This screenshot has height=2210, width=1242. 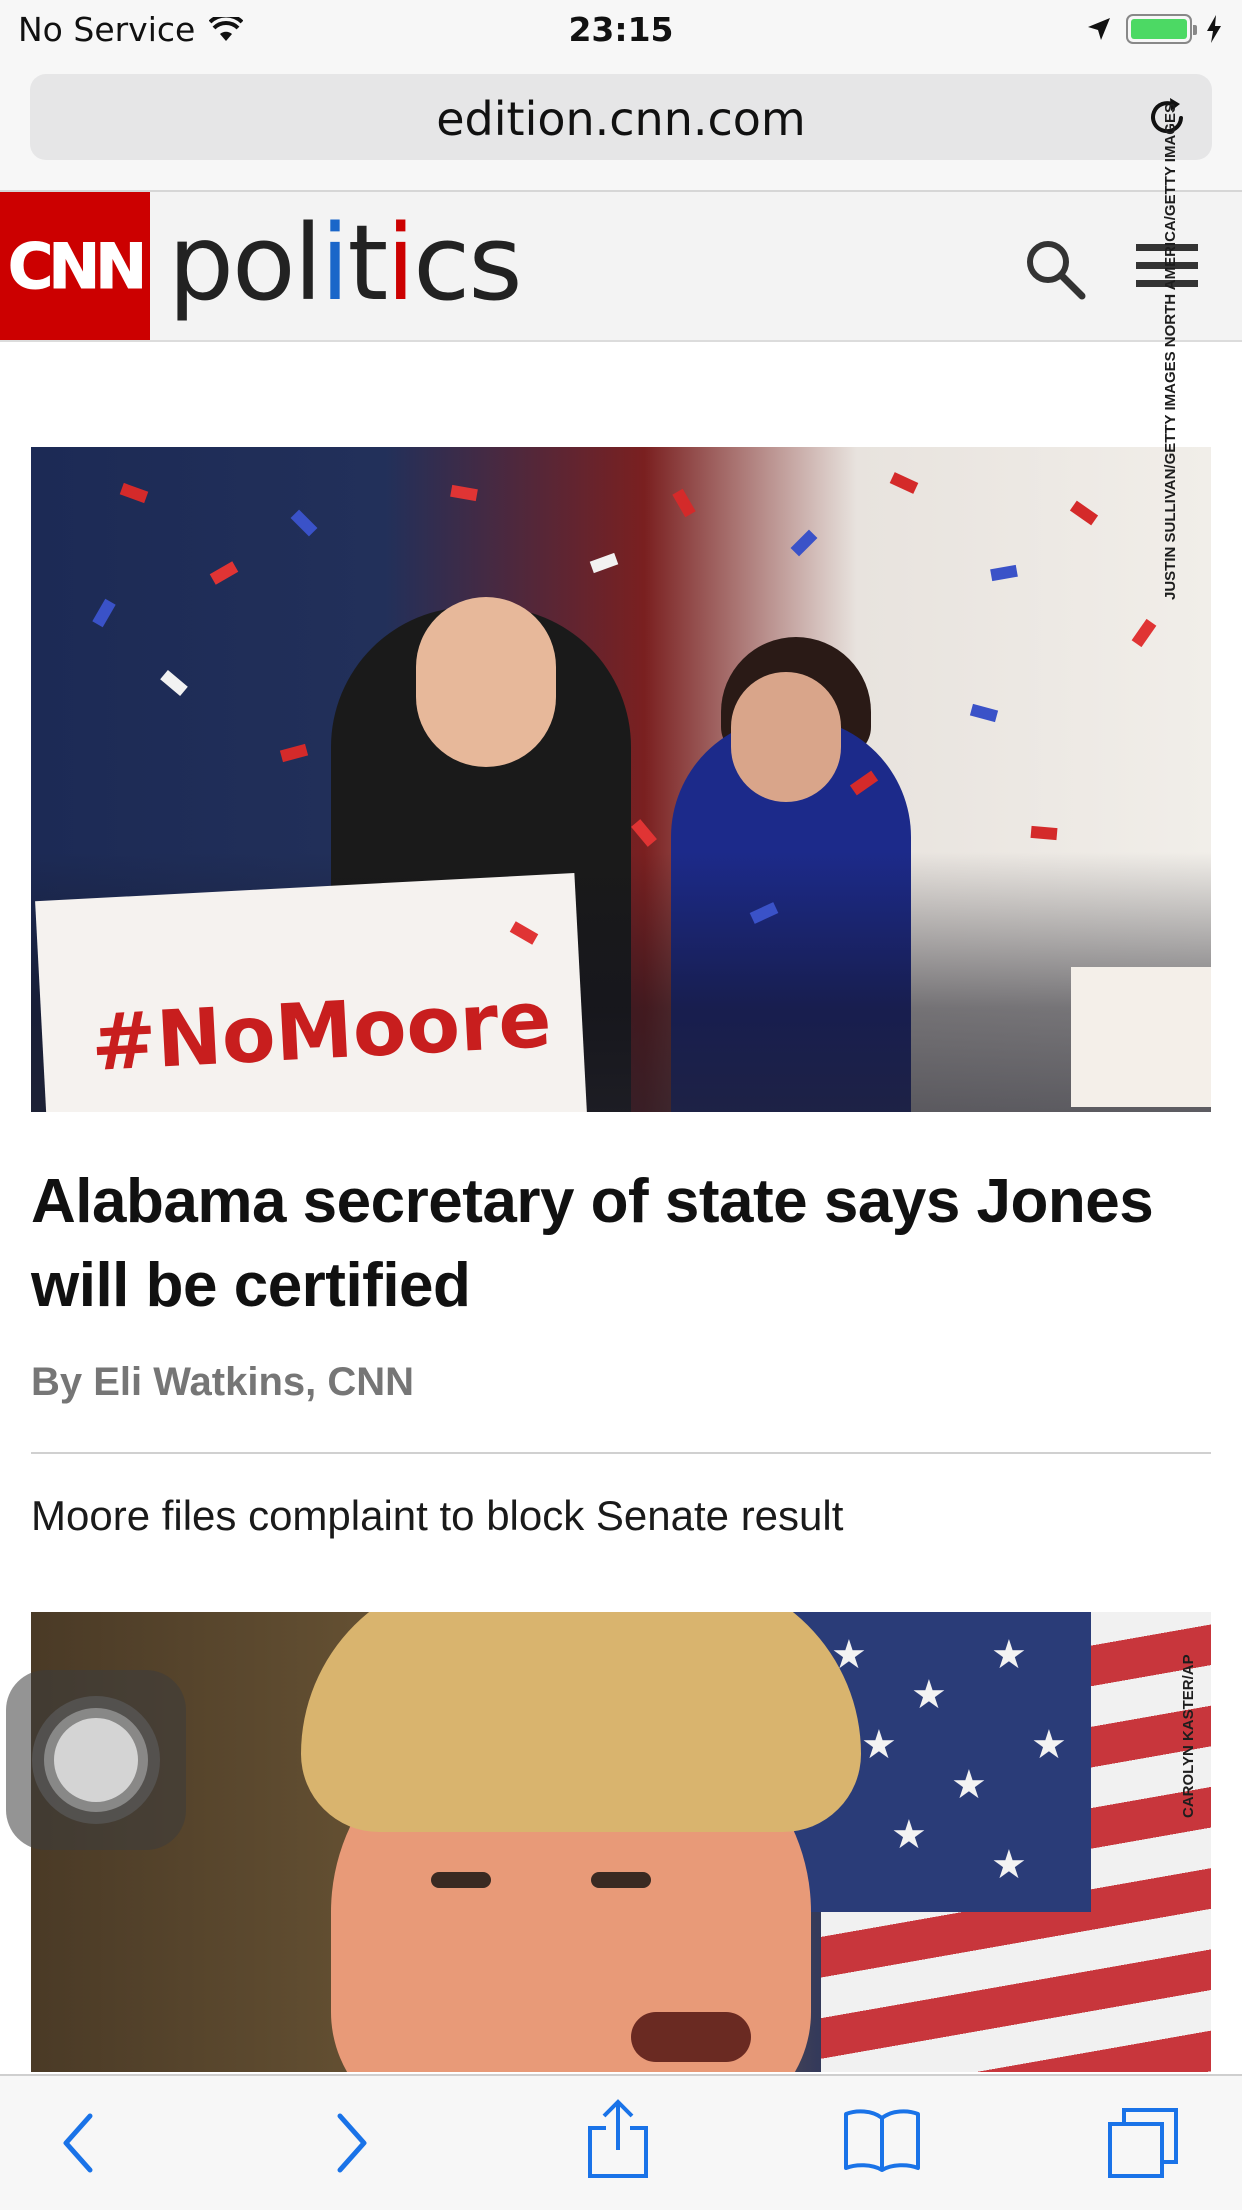 What do you see at coordinates (1141, 1037) in the screenshot?
I see `hero-sign` at bounding box center [1141, 1037].